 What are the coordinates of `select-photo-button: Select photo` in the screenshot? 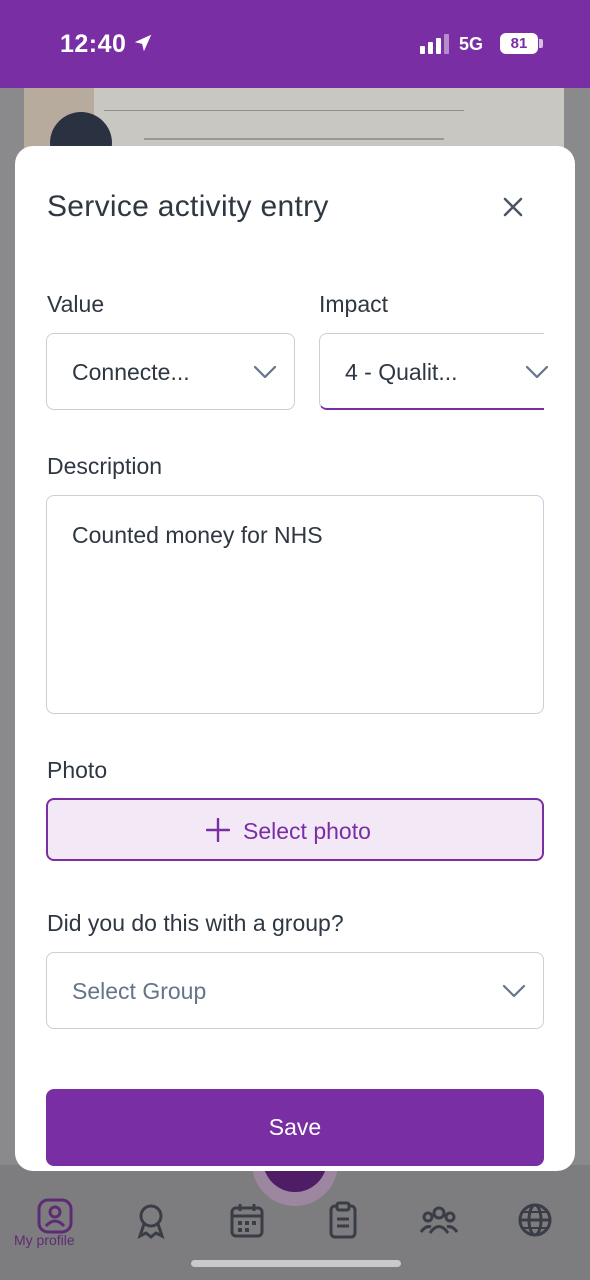 It's located at (295, 829).